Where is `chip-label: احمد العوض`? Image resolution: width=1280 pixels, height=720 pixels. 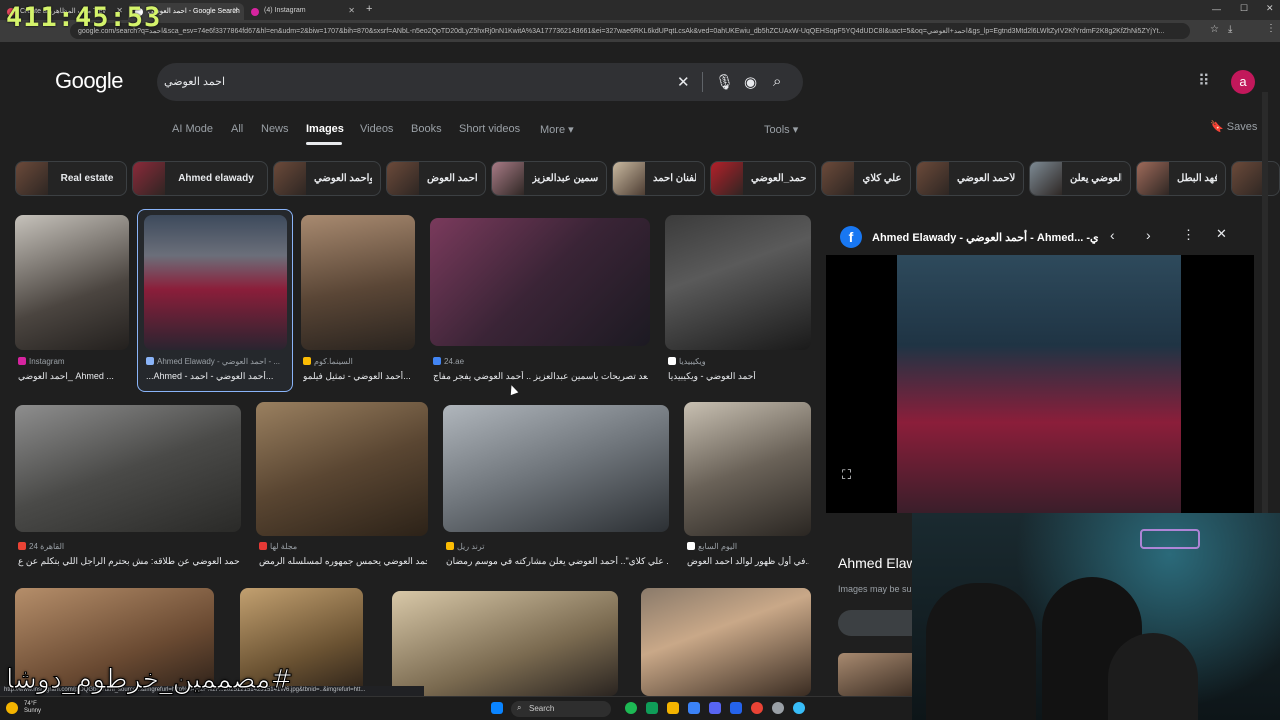
chip-label: احمد العوض is located at coordinates (452, 178).